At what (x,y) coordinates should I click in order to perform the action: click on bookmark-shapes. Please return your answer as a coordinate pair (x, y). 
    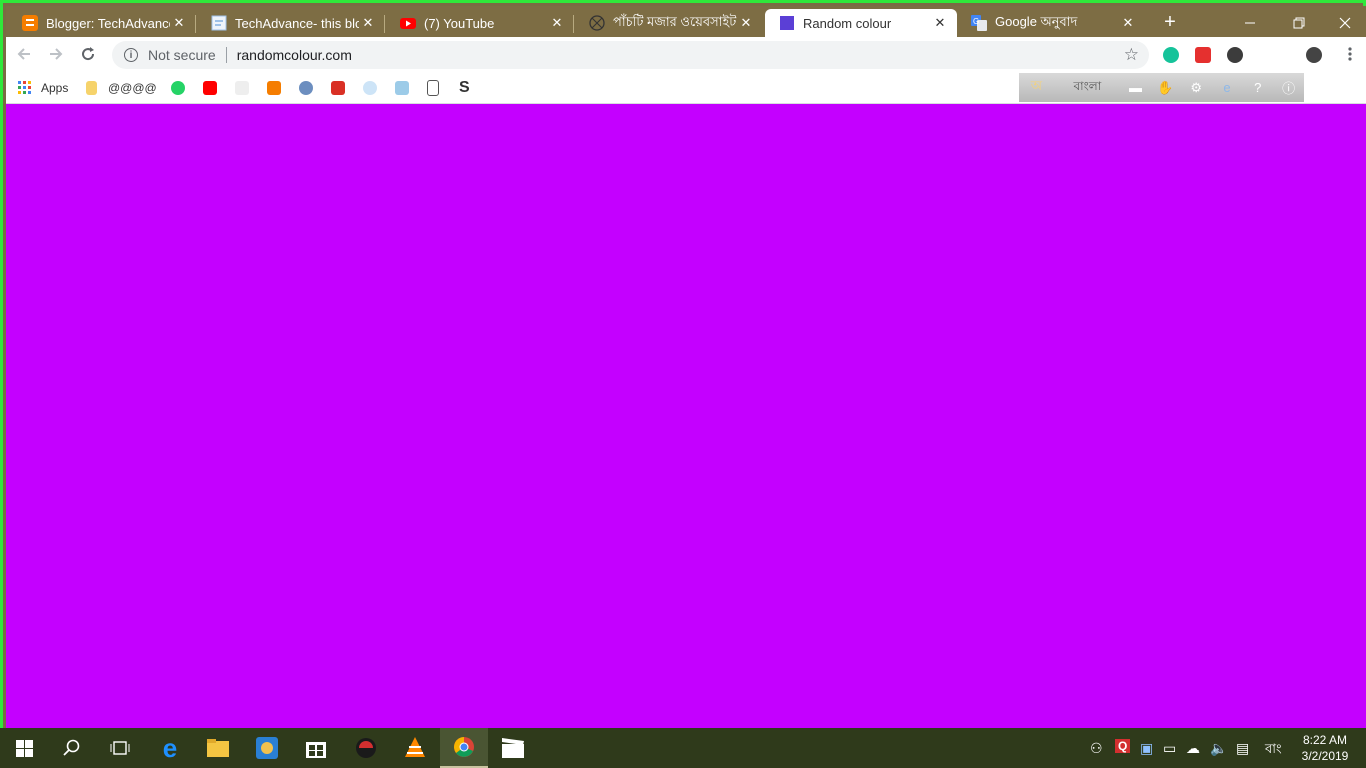
    Looking at the image, I should click on (402, 88).